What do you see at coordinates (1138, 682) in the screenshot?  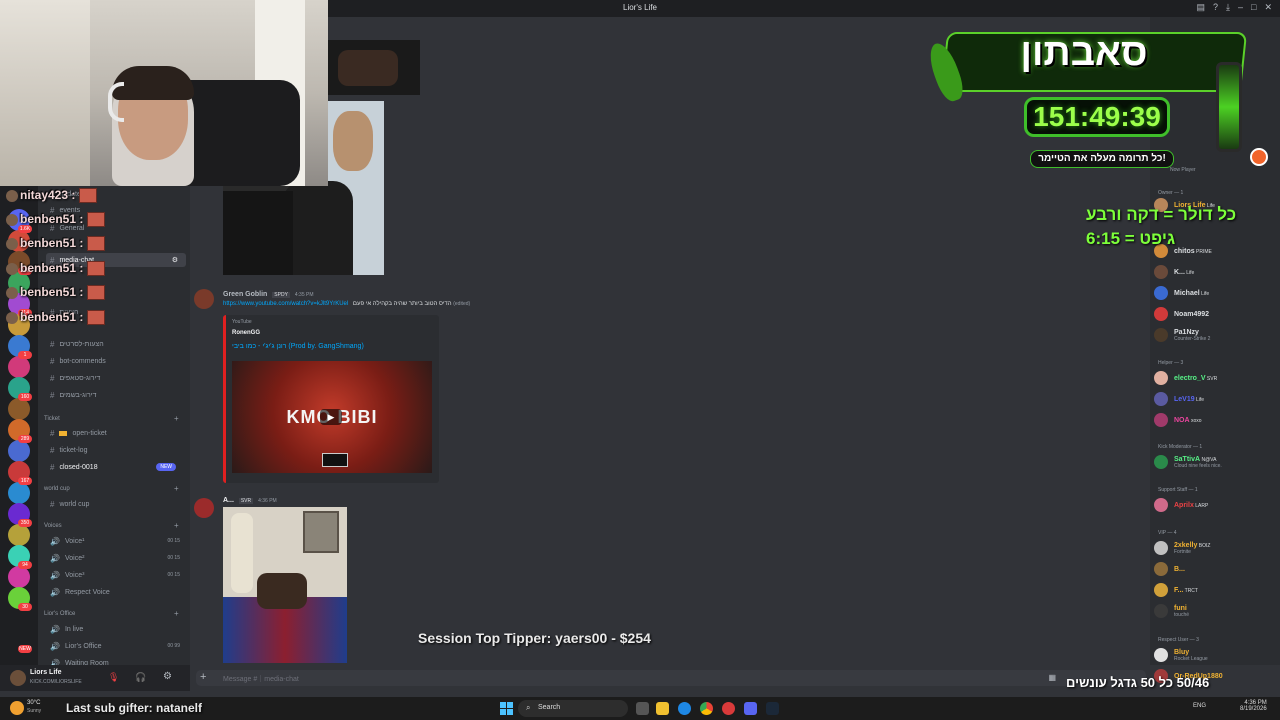 I see `punishment-goal: 50/46 כל 50 גדגל עונשים` at bounding box center [1138, 682].